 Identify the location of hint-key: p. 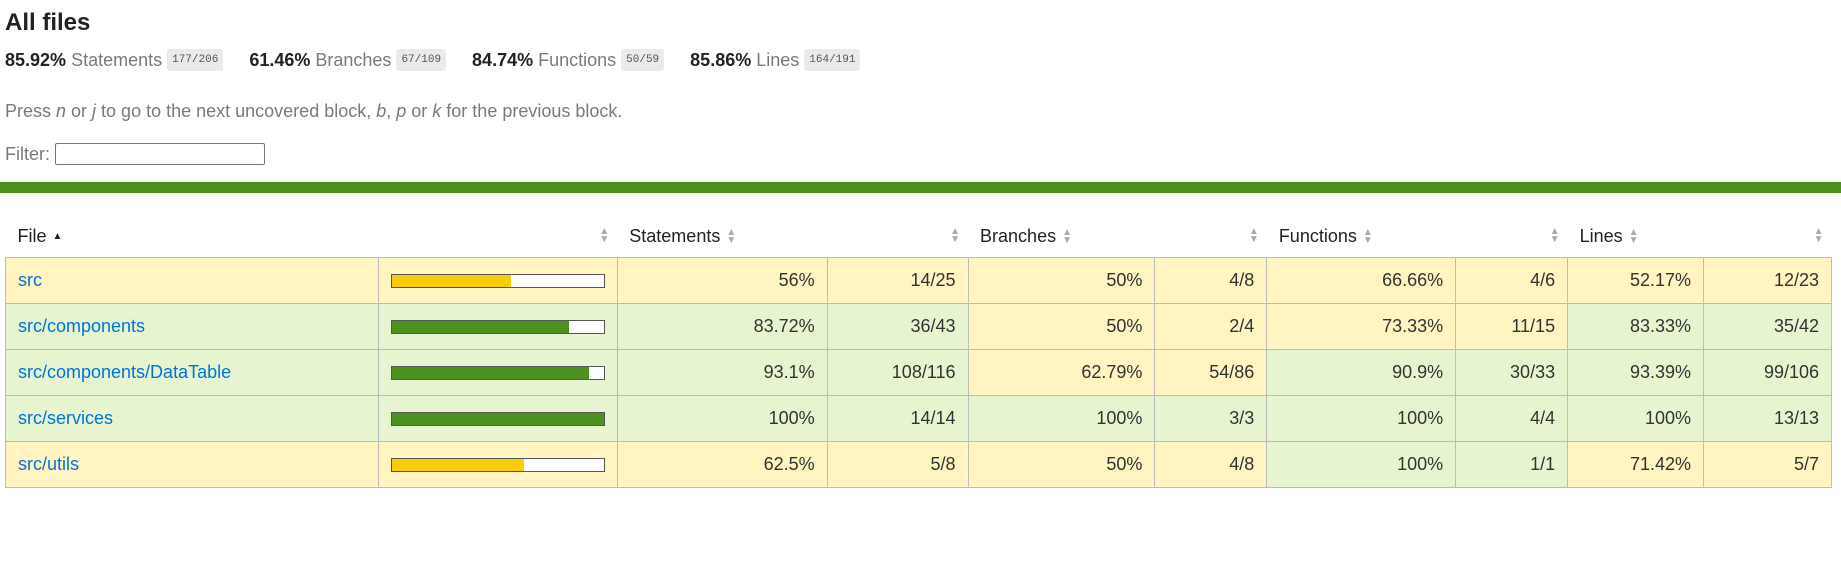
(401, 111).